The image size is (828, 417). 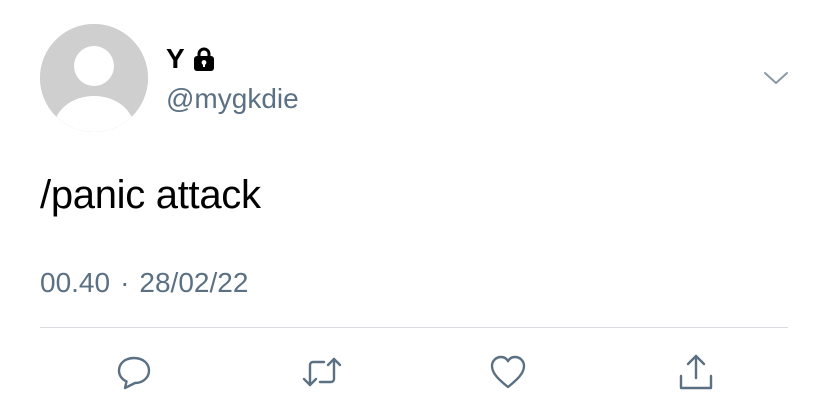 I want to click on author-name-row: Y, so click(x=190, y=59).